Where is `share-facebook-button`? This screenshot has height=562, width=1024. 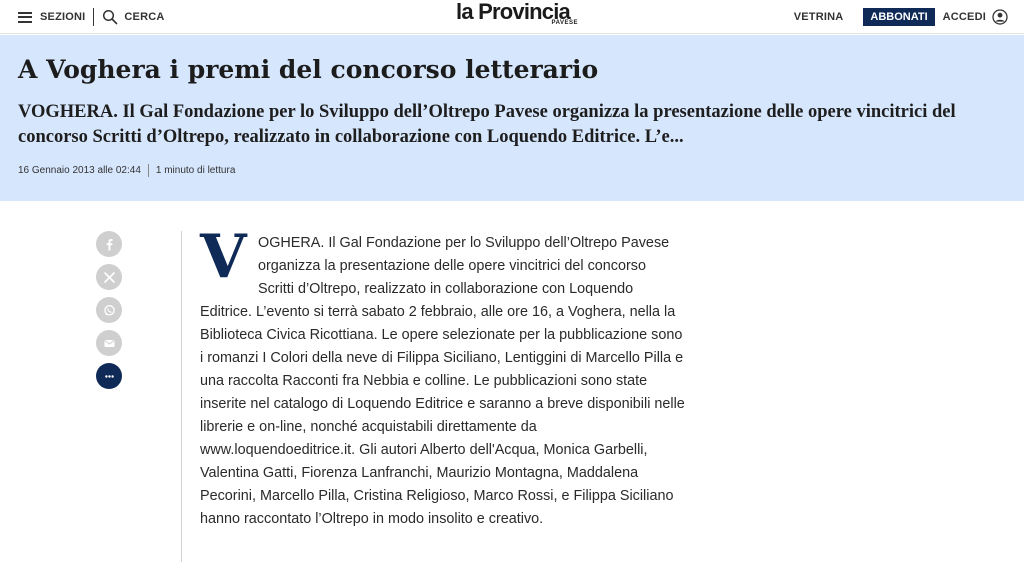
share-facebook-button is located at coordinates (109, 244).